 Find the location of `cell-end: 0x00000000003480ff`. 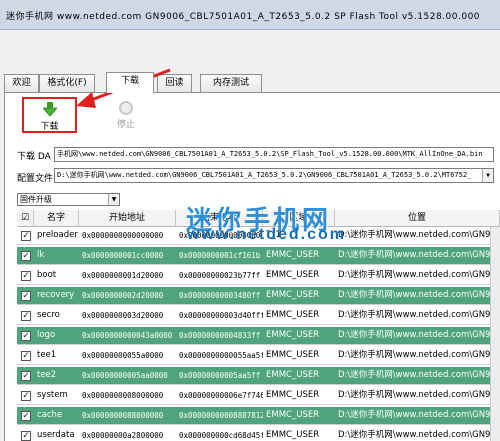

cell-end: 0x00000000003480ff is located at coordinates (220, 295).